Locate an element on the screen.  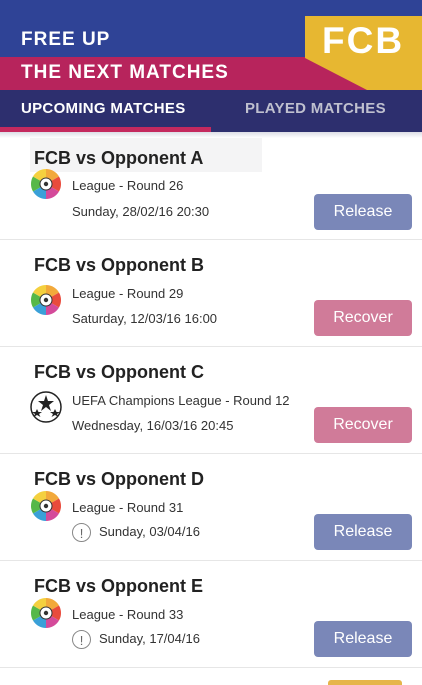
fcb-logo: FCB is located at coordinates (363, 53).